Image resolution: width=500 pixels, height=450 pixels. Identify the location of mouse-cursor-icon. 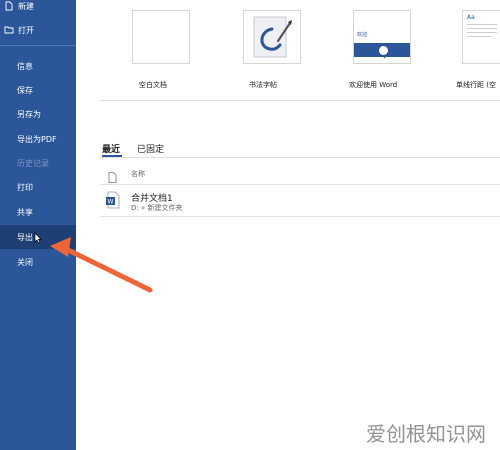
(38, 238).